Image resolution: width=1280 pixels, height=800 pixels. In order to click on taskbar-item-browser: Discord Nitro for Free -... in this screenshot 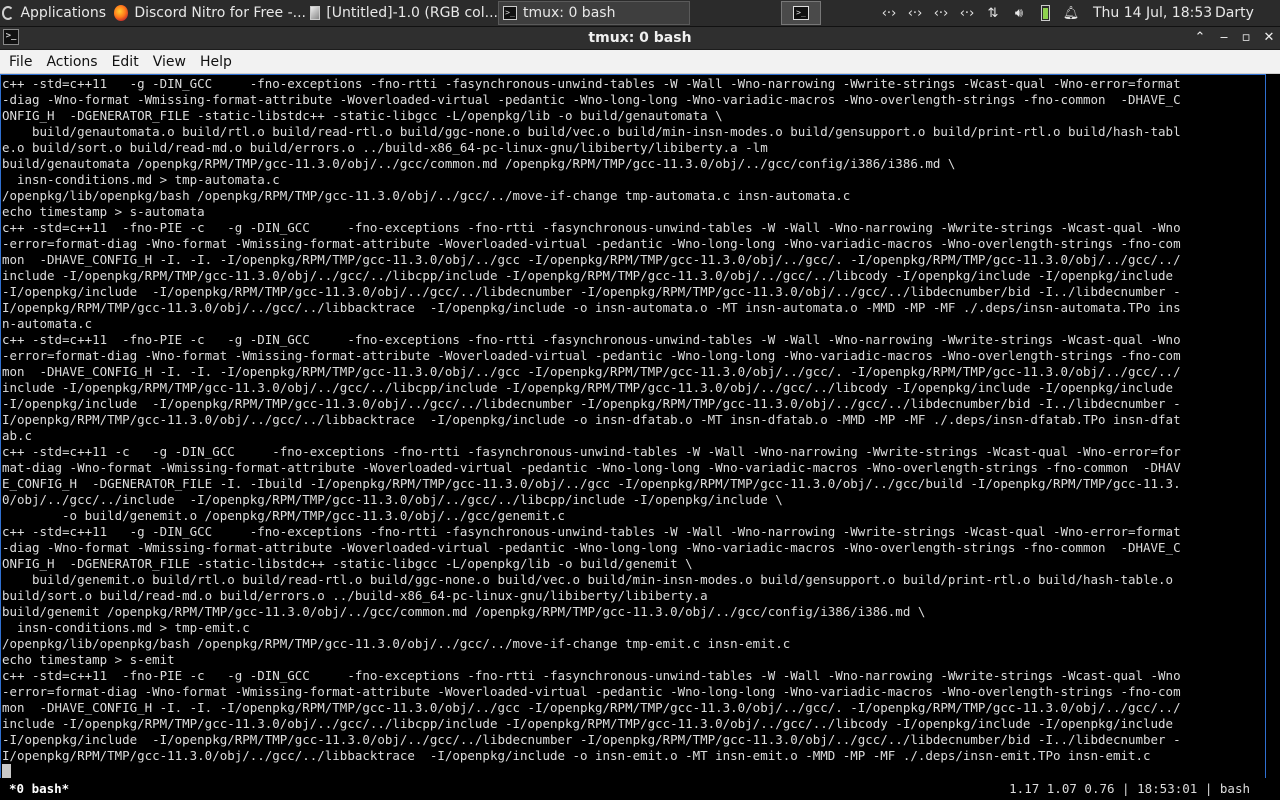, I will do `click(208, 13)`.